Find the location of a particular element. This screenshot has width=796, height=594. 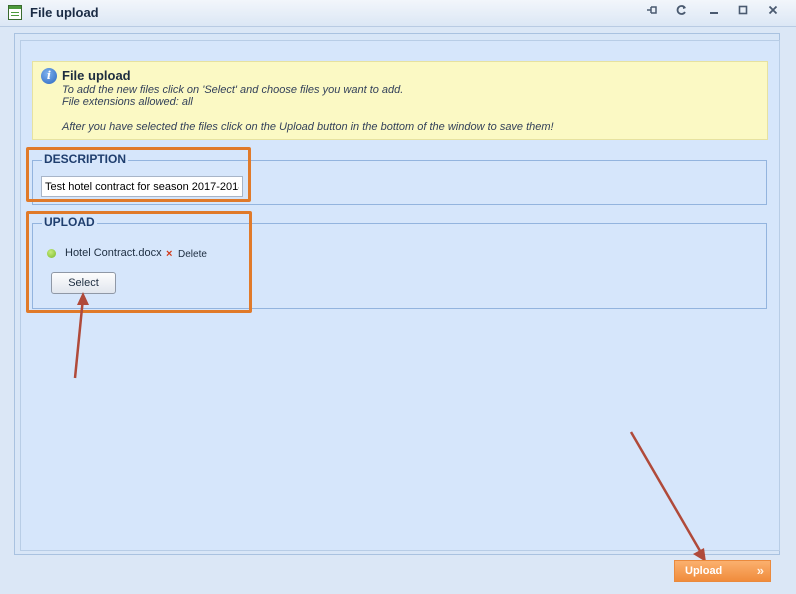

upload-button: Upload » is located at coordinates (722, 571).